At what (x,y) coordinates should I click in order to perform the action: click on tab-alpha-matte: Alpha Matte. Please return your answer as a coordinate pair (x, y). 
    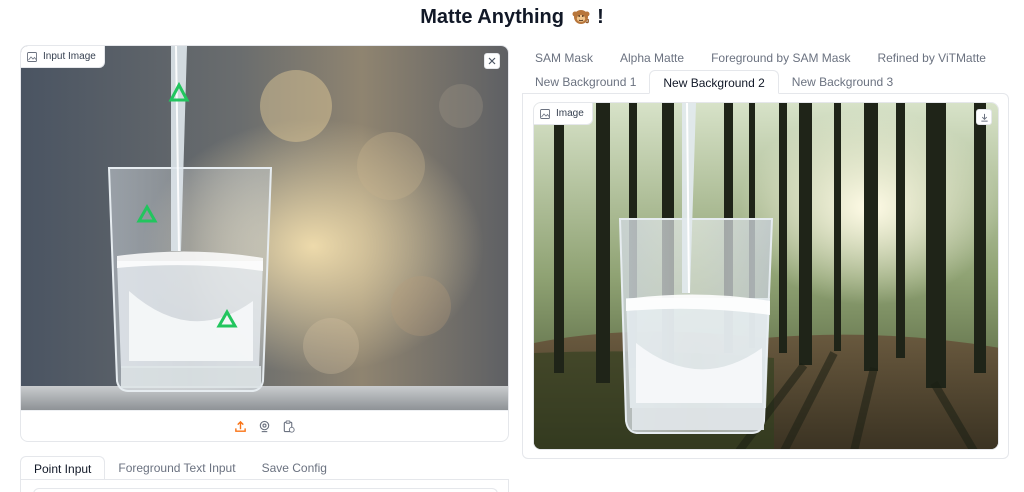
    Looking at the image, I should click on (652, 58).